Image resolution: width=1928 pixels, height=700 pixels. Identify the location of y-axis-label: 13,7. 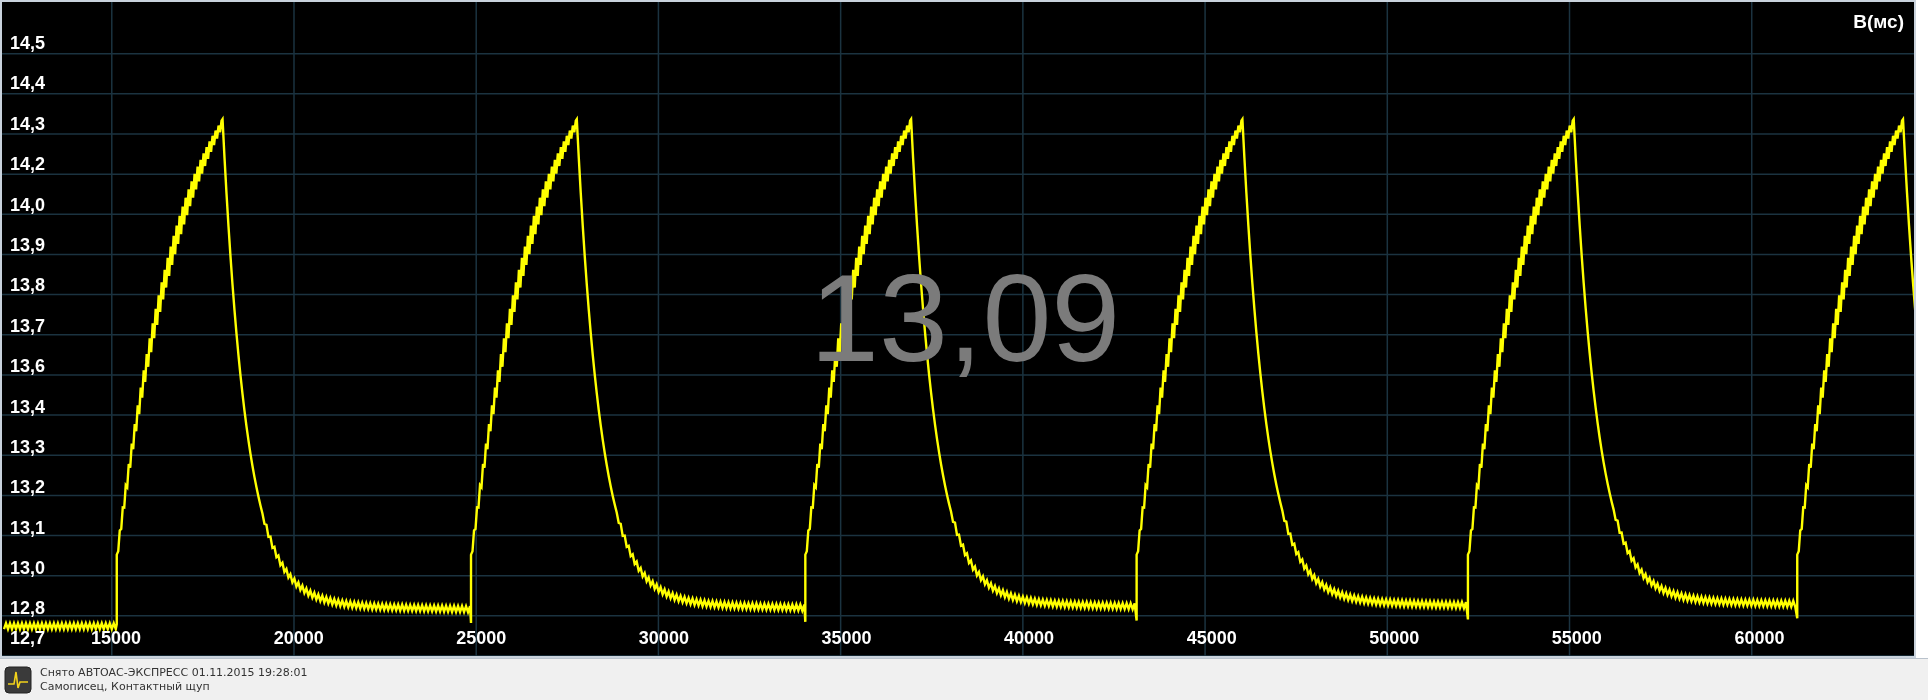
(28, 325).